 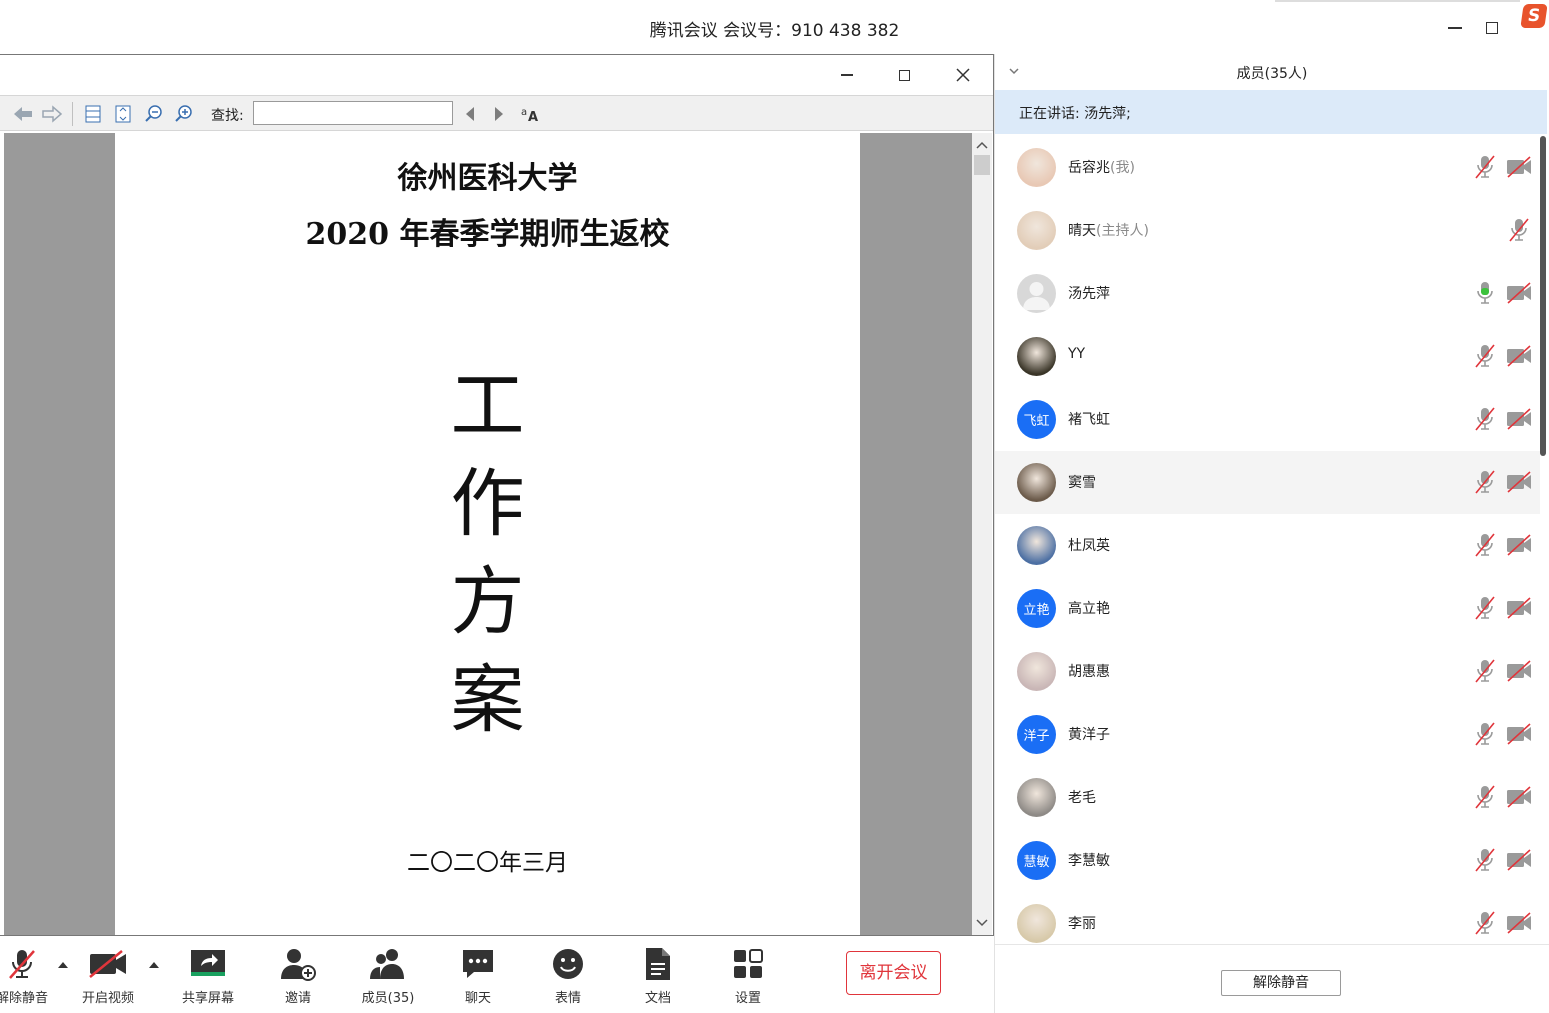 I want to click on member-row: 杜凤英, so click(x=1267, y=545).